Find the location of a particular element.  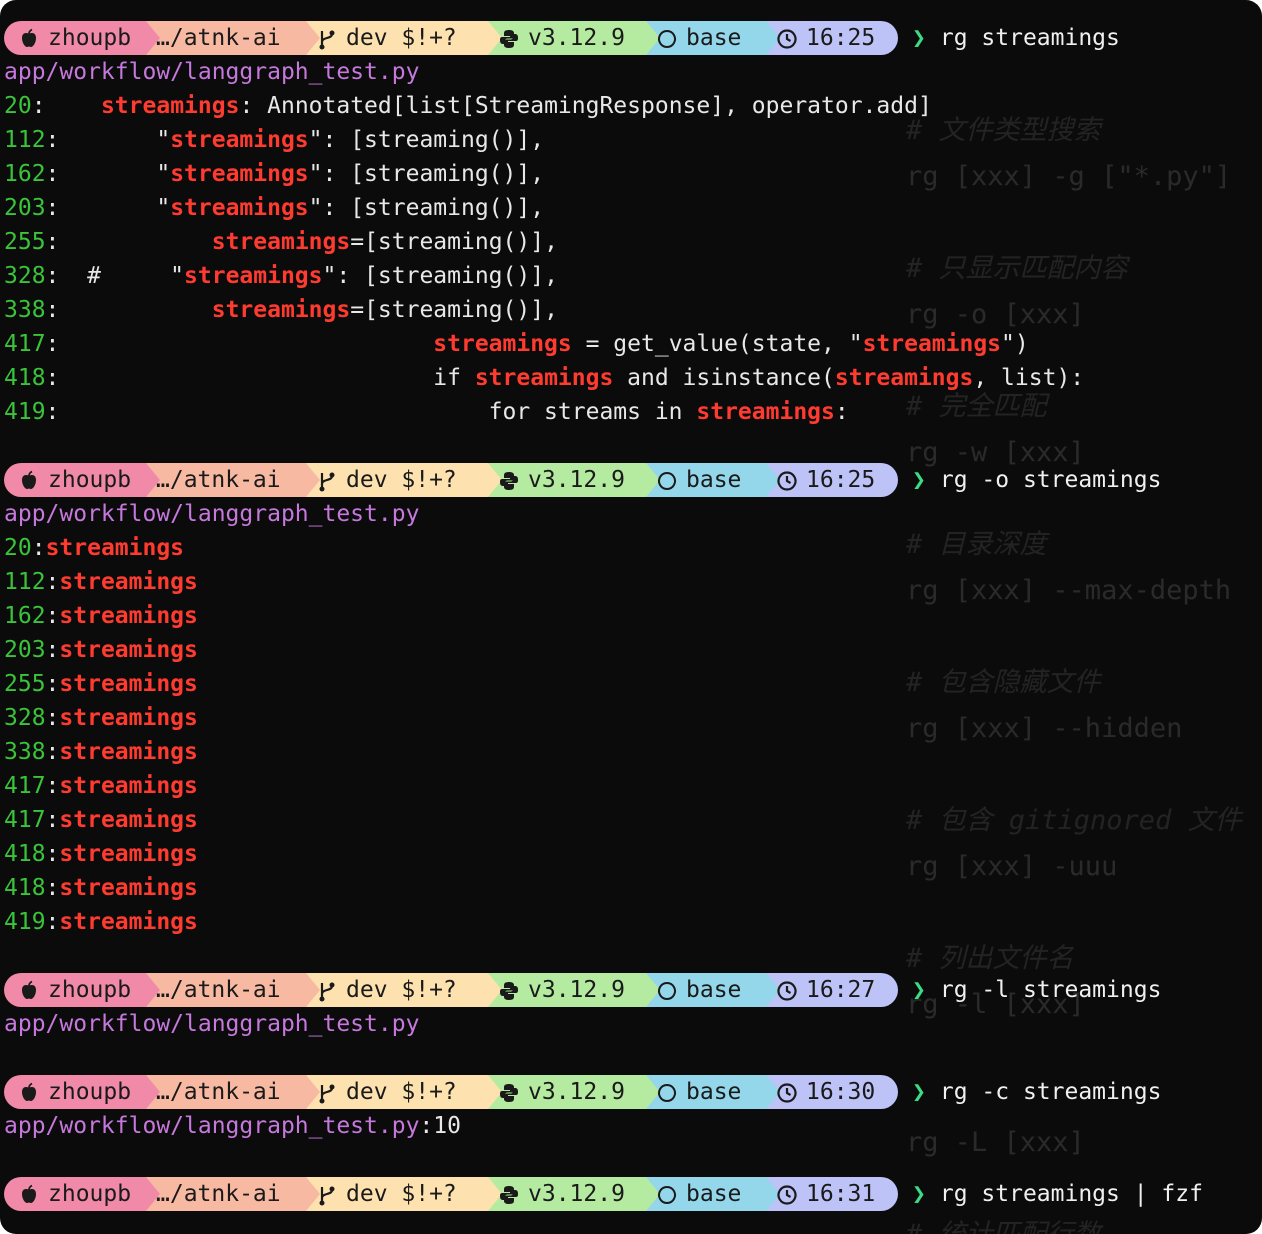

output-line: 328: # "streamings": [streaming()], is located at coordinates (281, 276).